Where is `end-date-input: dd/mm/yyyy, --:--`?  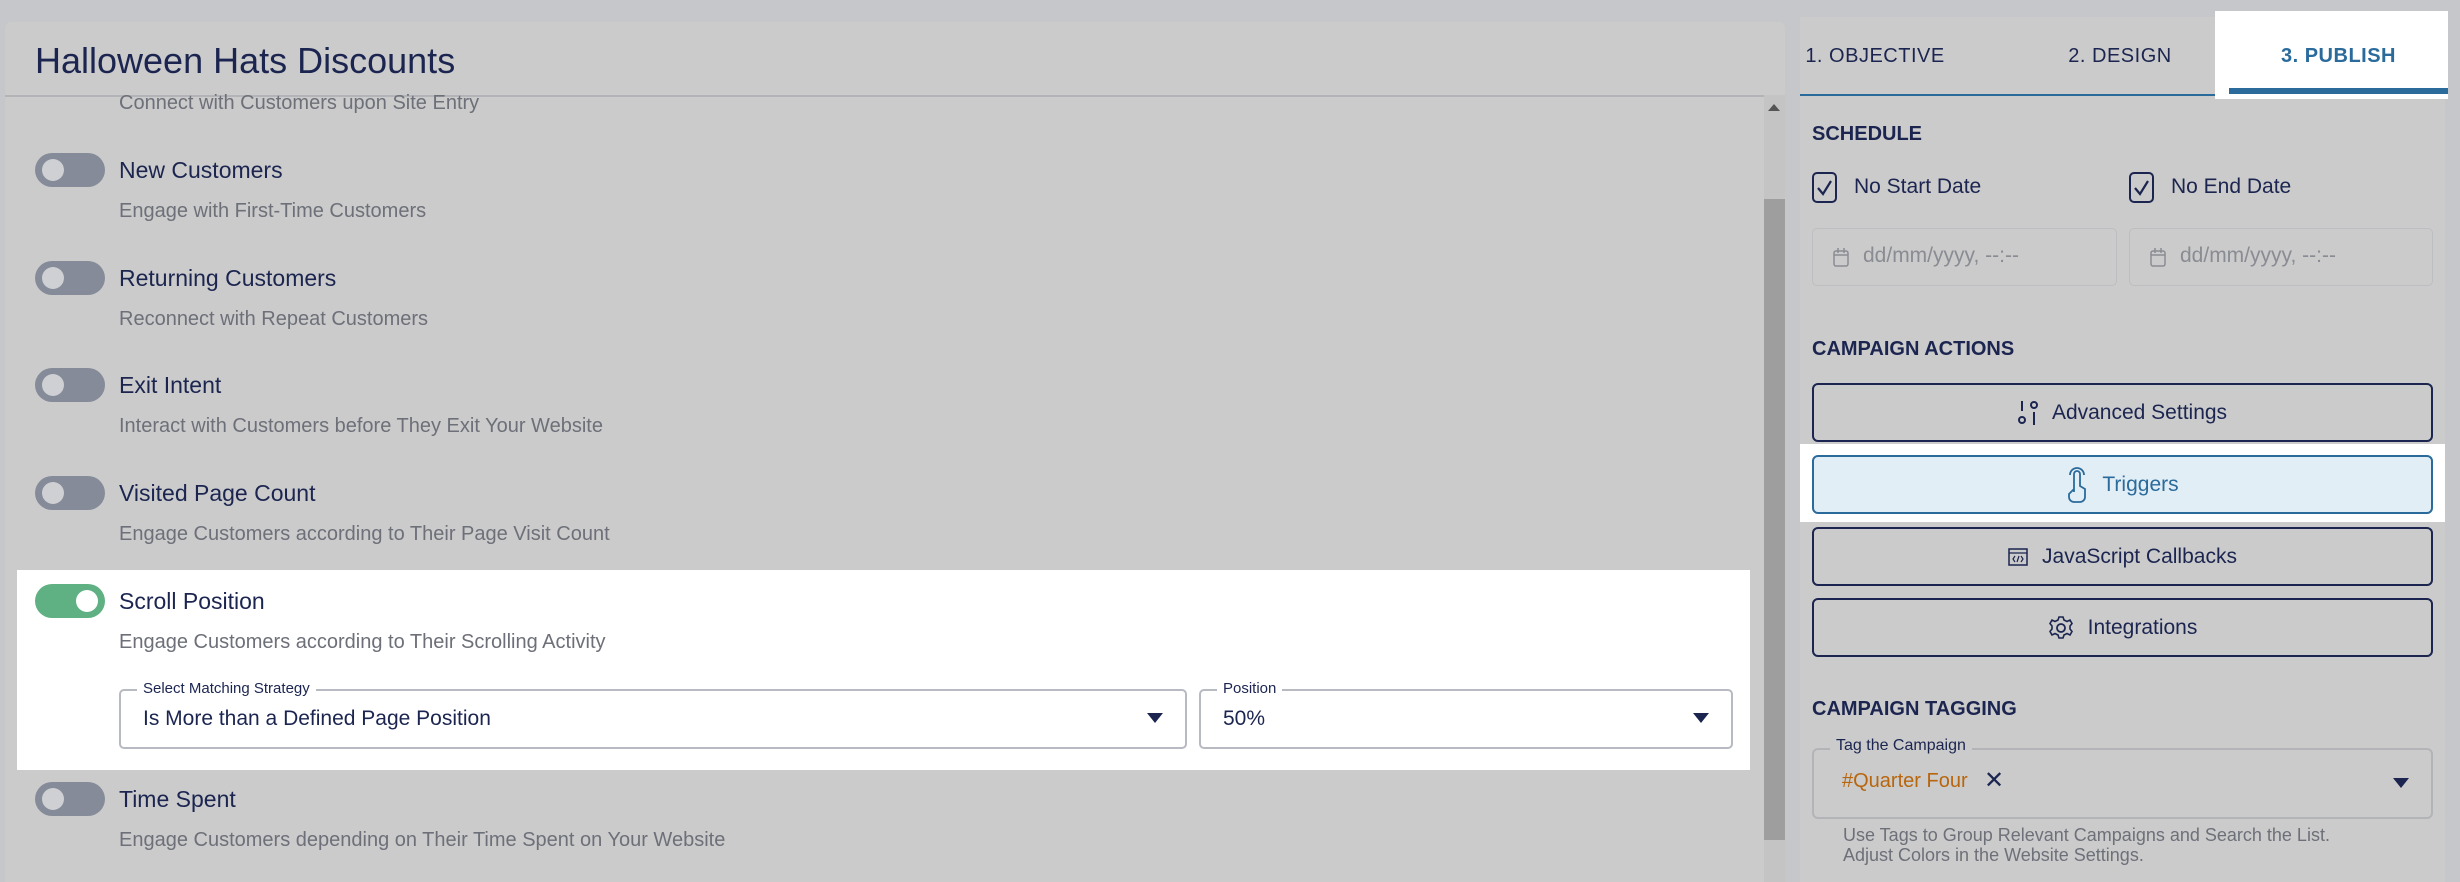 end-date-input: dd/mm/yyyy, --:-- is located at coordinates (2281, 257).